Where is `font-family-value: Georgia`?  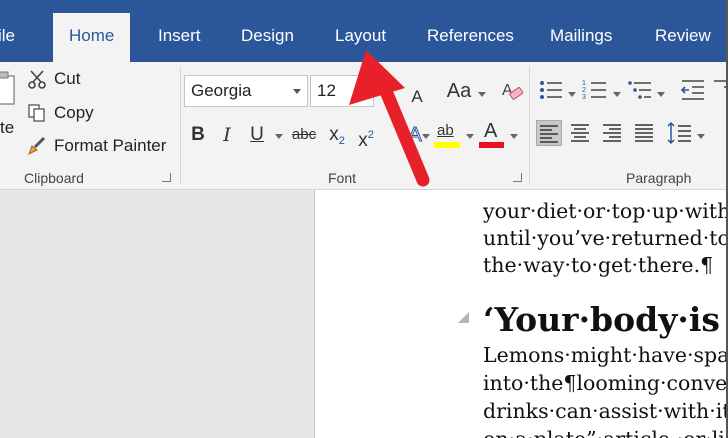
font-family-value: Georgia is located at coordinates (221, 90).